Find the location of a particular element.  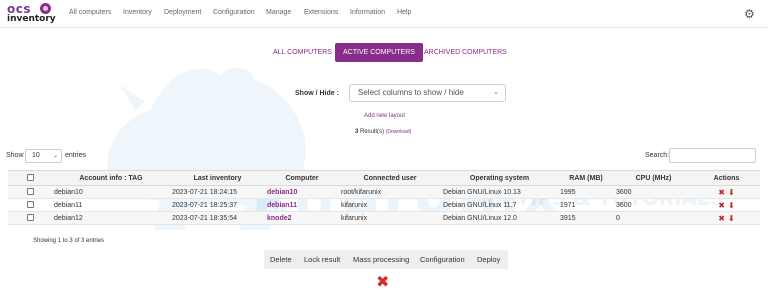

cell-last-inventory: 2023-07-21 18:35:54 is located at coordinates (217, 218).